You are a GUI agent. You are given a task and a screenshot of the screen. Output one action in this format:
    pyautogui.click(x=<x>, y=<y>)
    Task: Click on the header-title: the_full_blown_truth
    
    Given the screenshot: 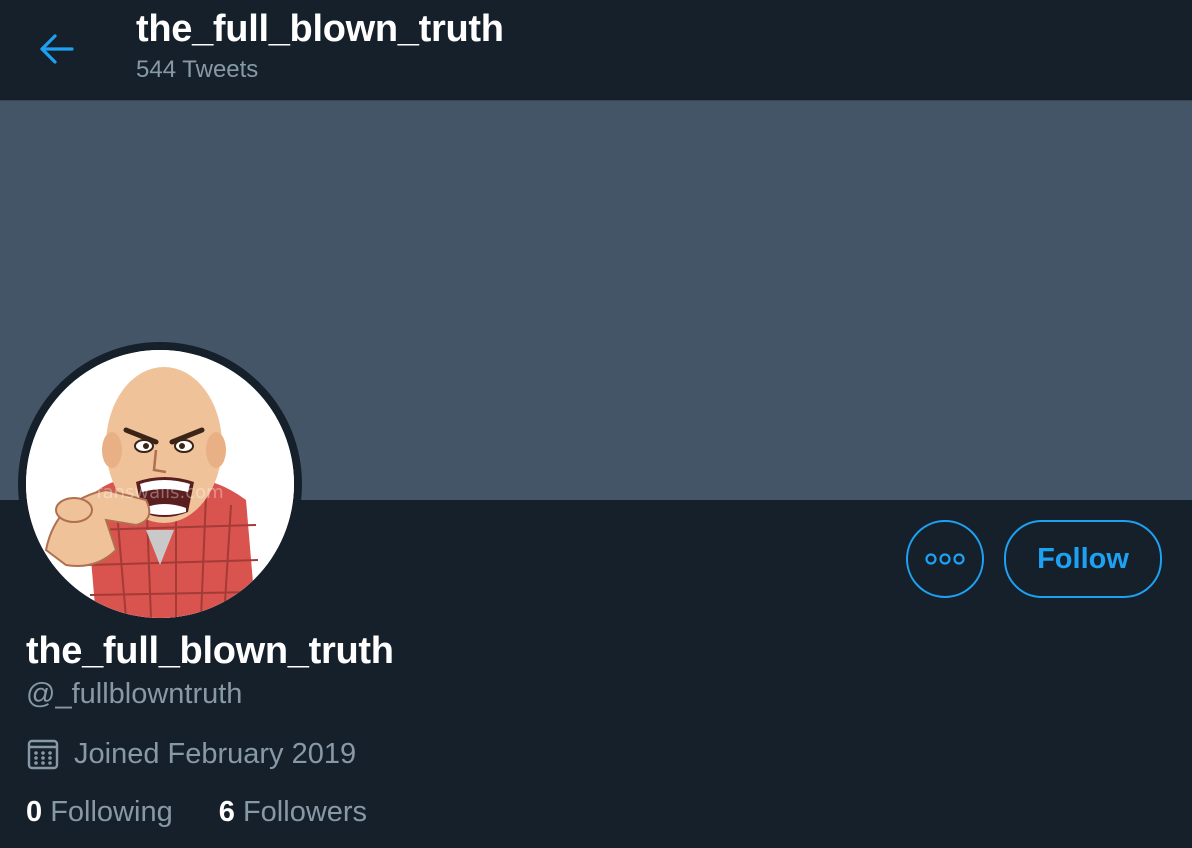 What is the action you would take?
    pyautogui.click(x=320, y=29)
    